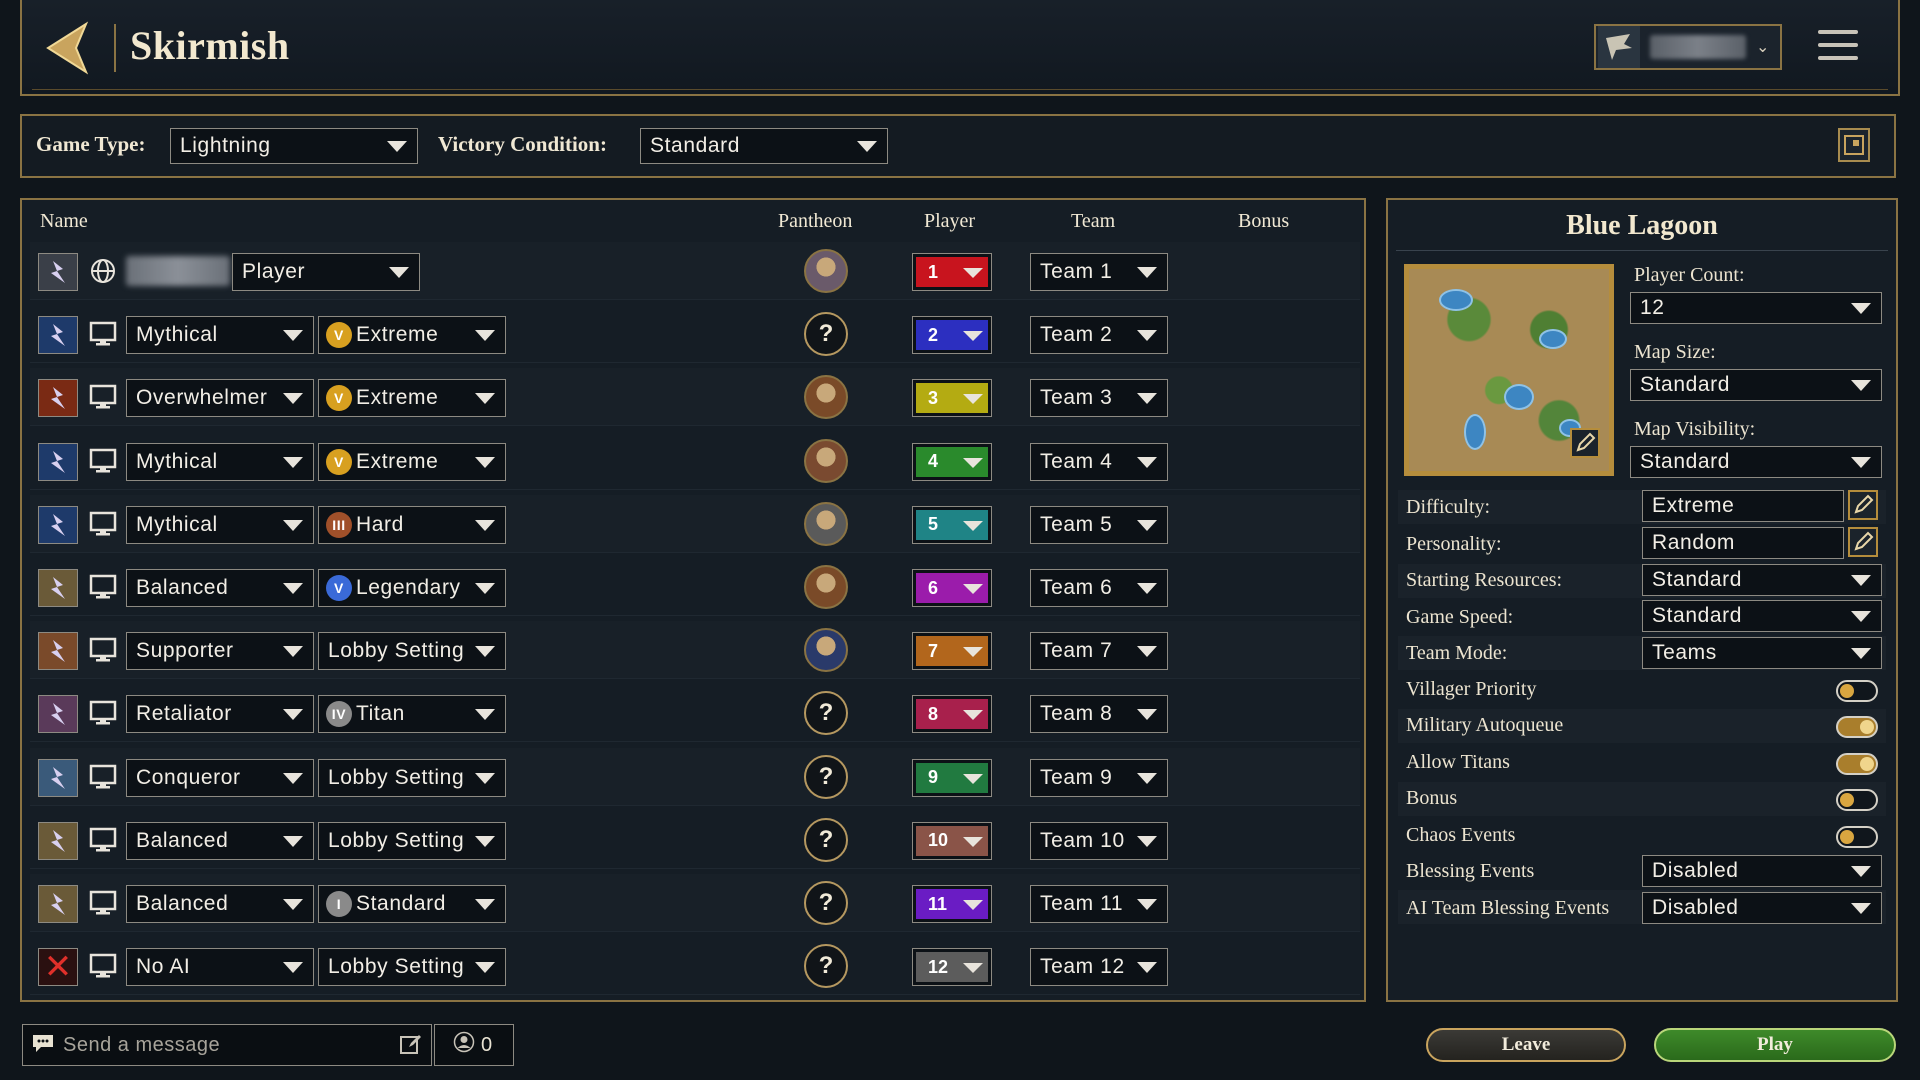 This screenshot has height=1080, width=1920. I want to click on team-mode-dropdown: Teams, so click(1762, 653).